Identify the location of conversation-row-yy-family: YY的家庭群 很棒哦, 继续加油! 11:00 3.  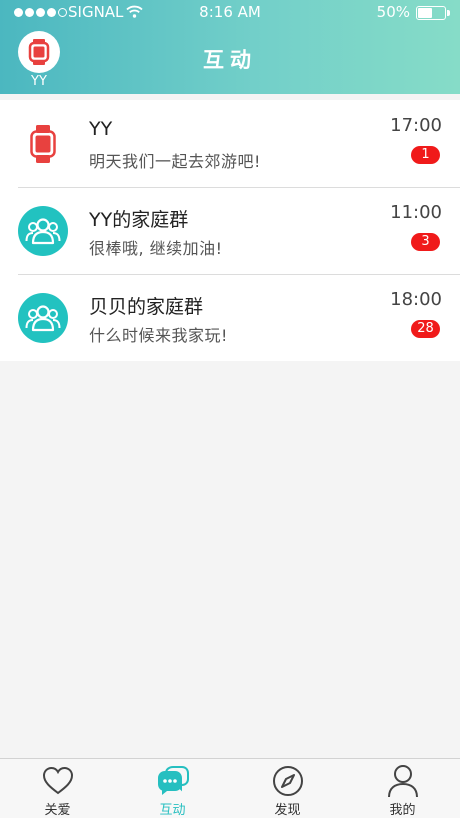
(230, 230).